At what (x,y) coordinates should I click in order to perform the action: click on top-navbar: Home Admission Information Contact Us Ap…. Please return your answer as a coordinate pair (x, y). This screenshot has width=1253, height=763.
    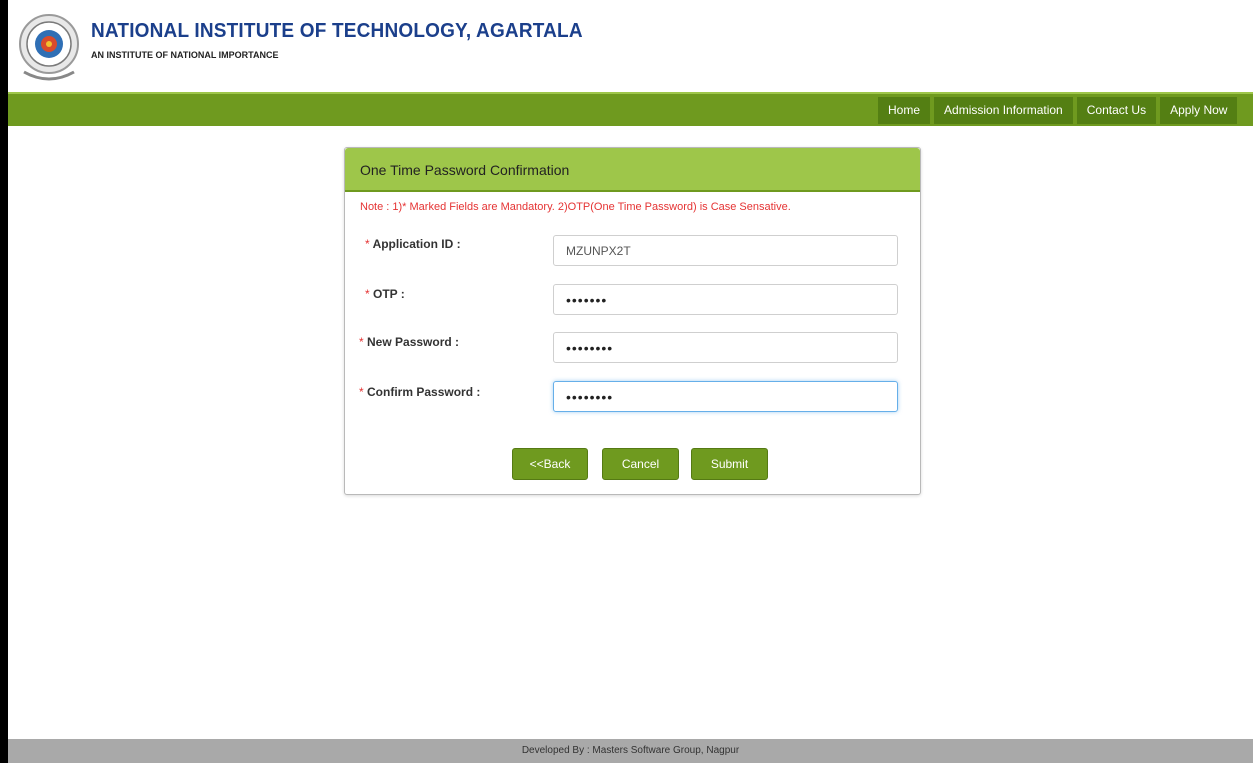
    Looking at the image, I should click on (630, 109).